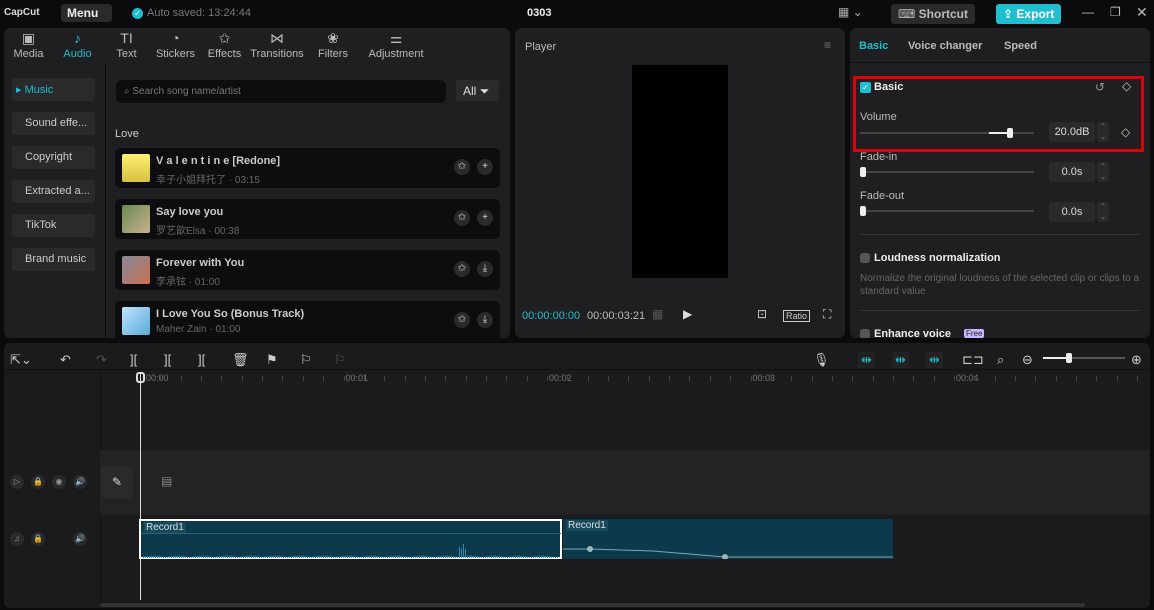 Image resolution: width=1154 pixels, height=610 pixels. Describe the element at coordinates (865, 258) in the screenshot. I see `loudness-checkbox` at that location.